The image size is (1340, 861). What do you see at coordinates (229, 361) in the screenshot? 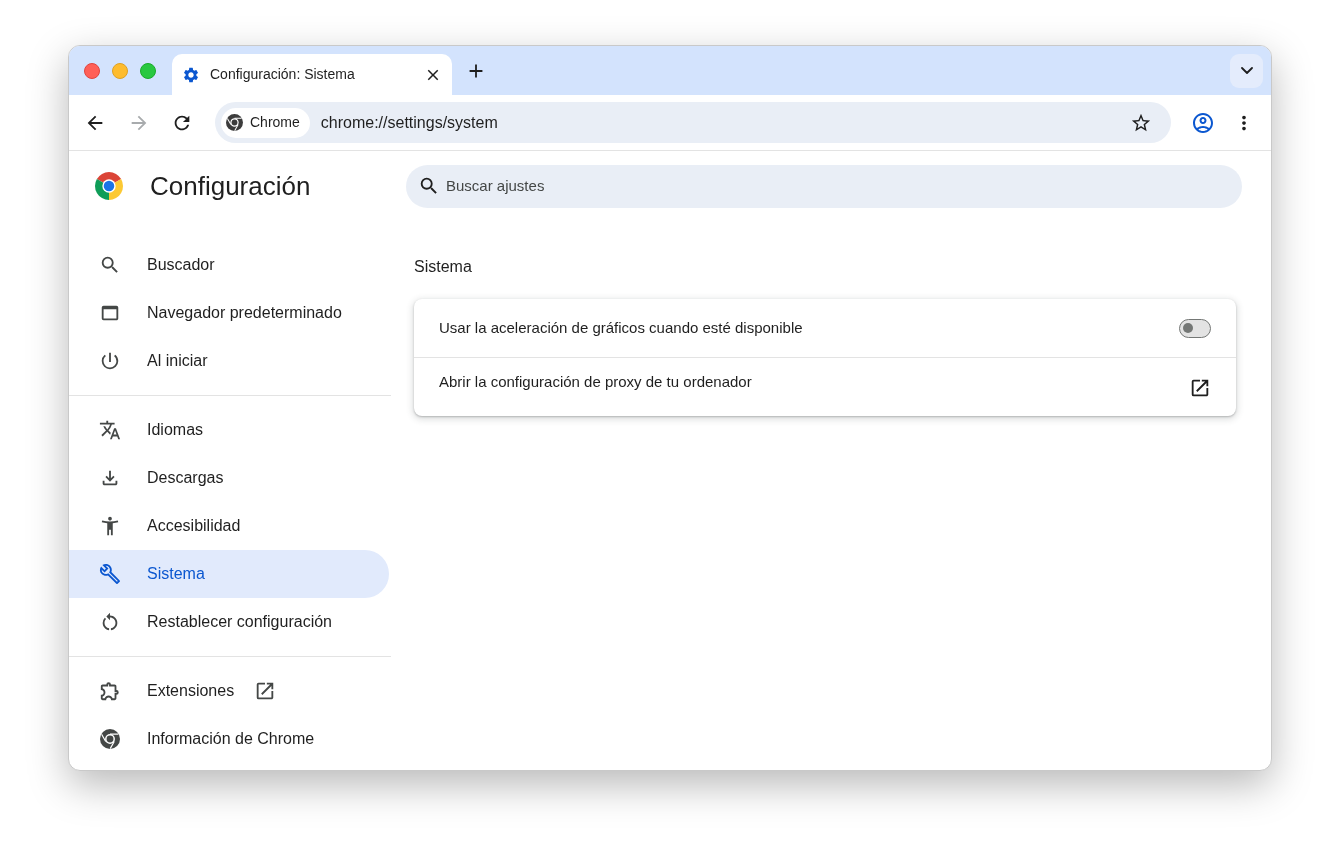
I see `sidebar-item: Al iniciar` at bounding box center [229, 361].